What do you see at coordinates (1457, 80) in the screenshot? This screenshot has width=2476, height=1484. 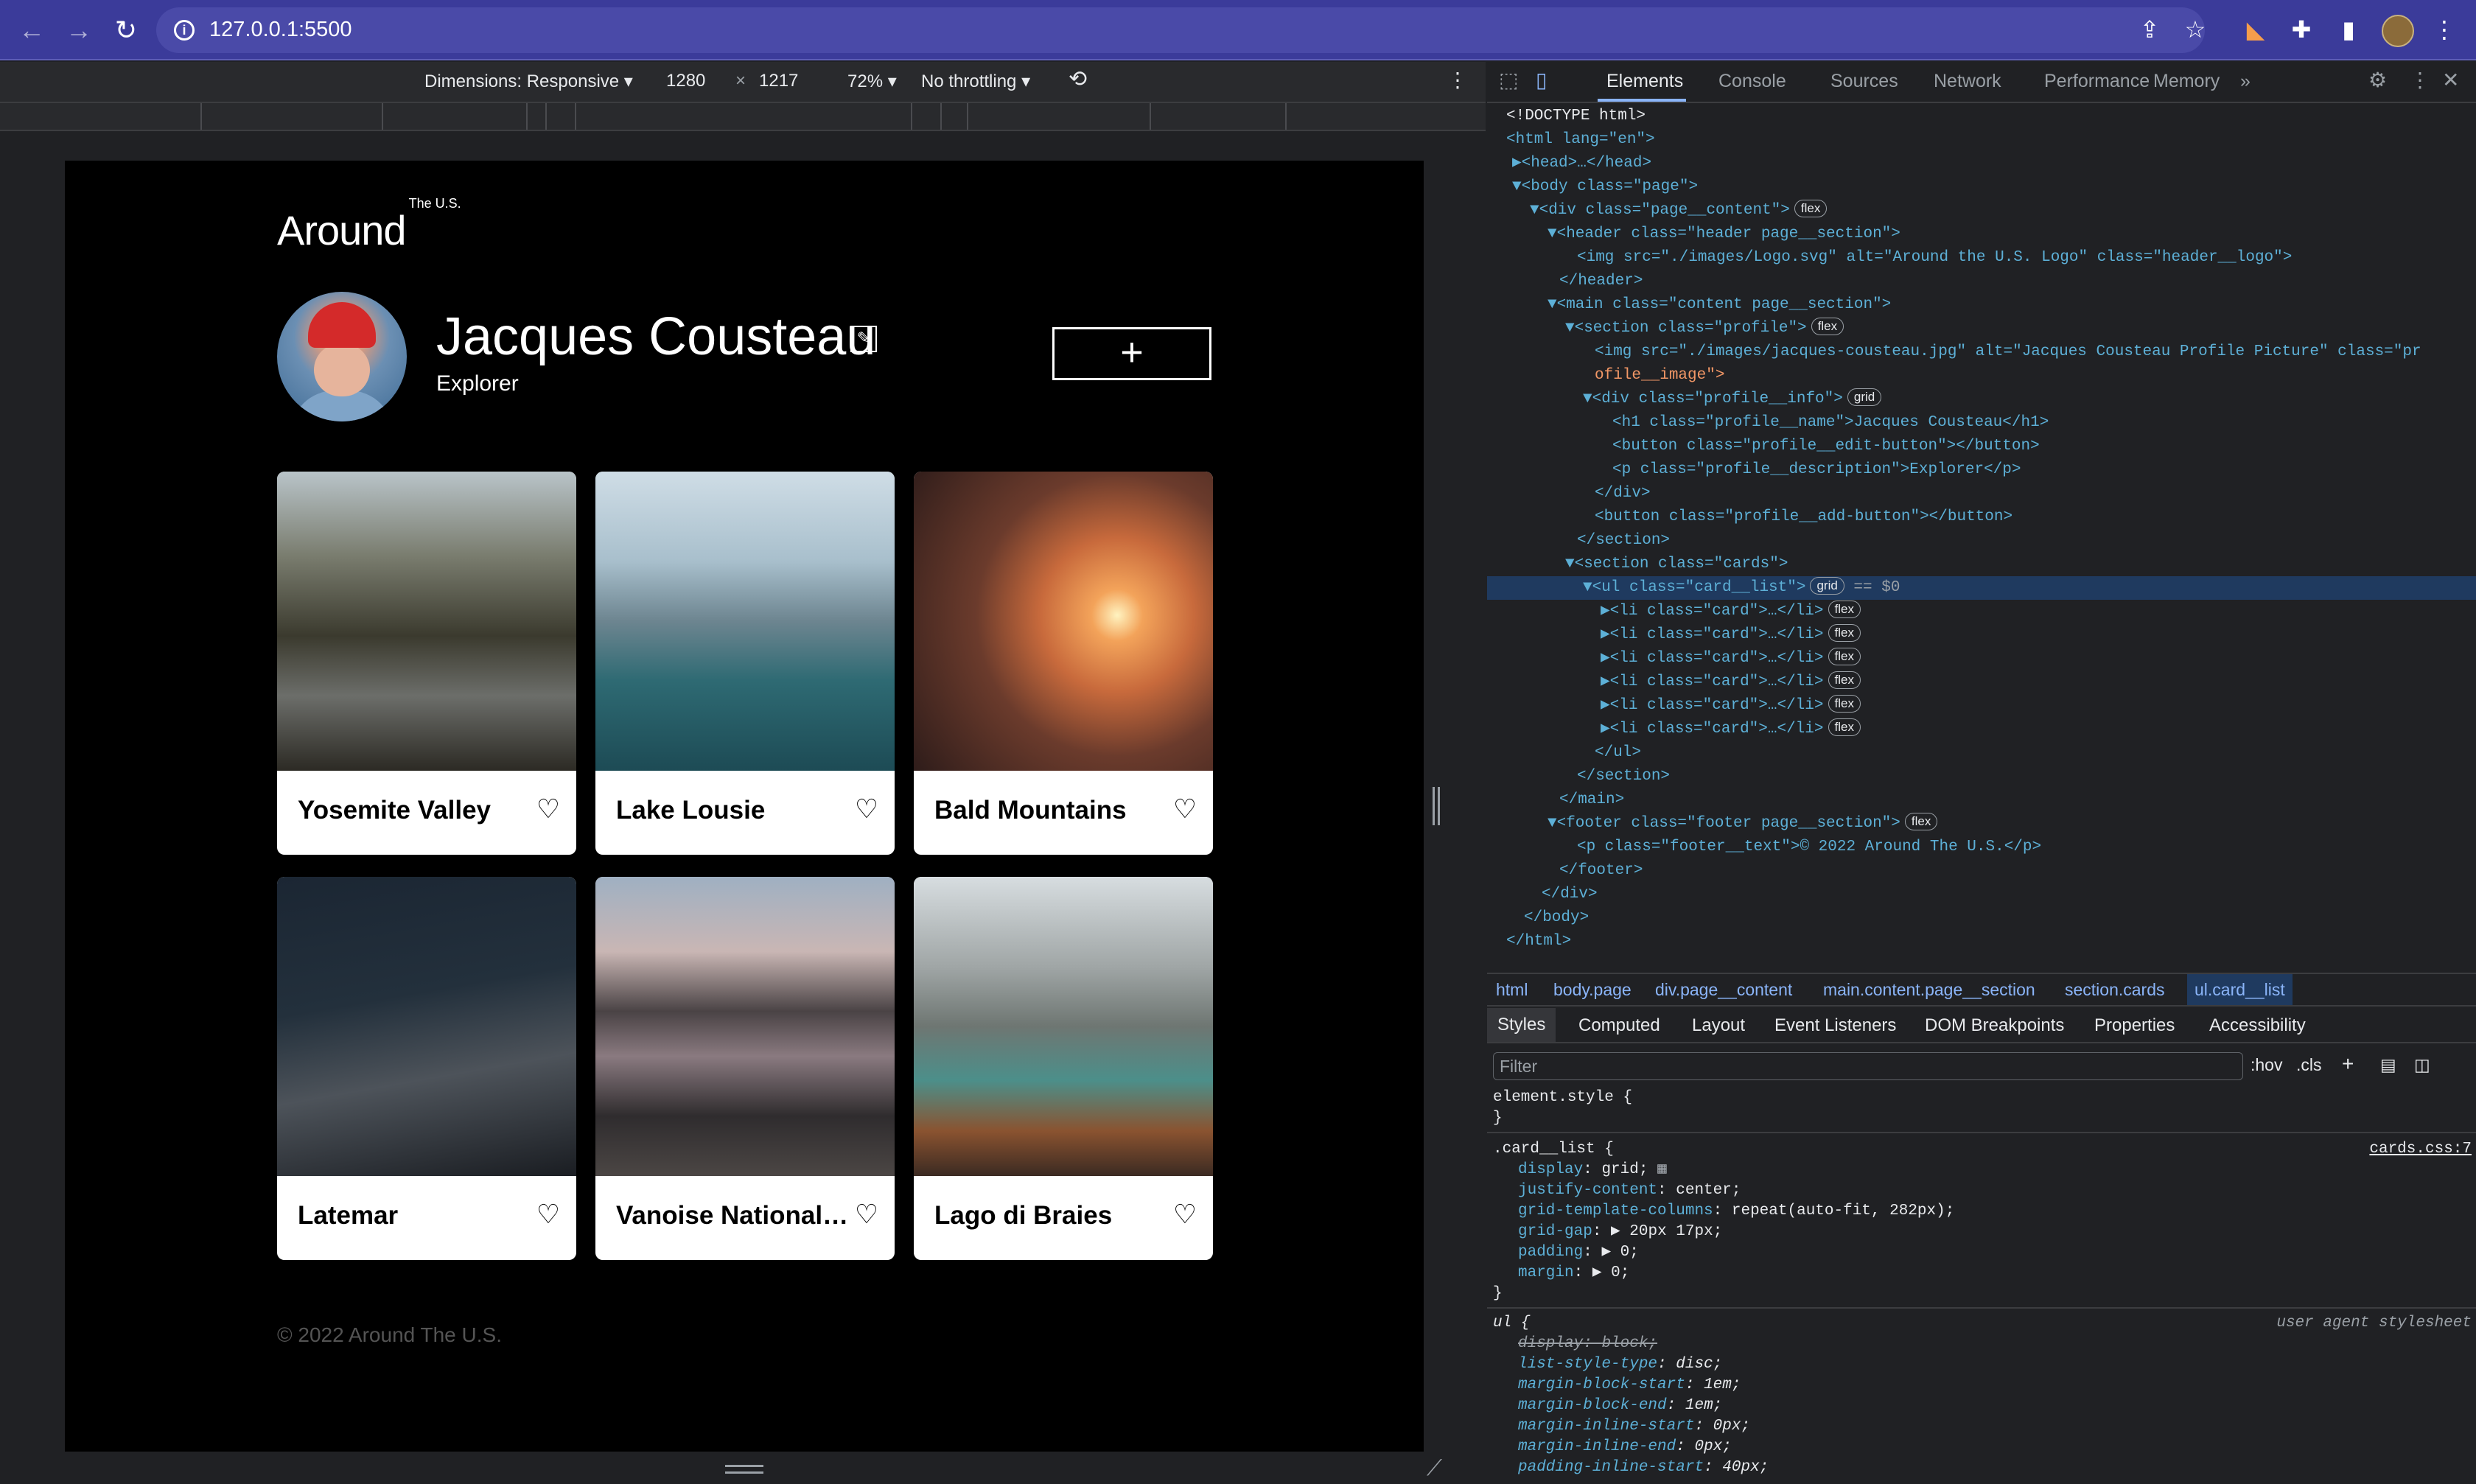 I see `device-more-icon: ⋮` at bounding box center [1457, 80].